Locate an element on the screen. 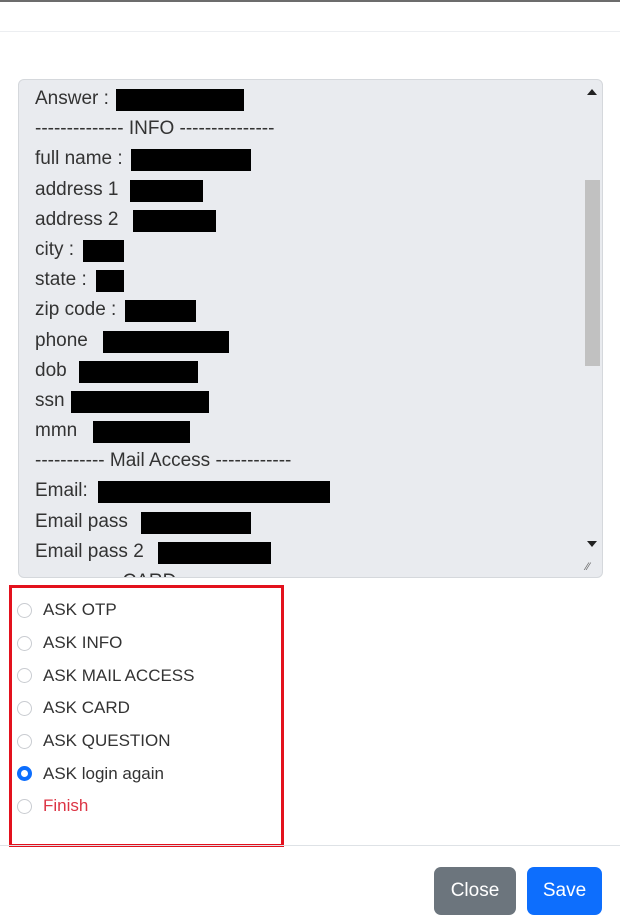 The height and width of the screenshot is (915, 620). radio-label: ASK INFO is located at coordinates (83, 643).